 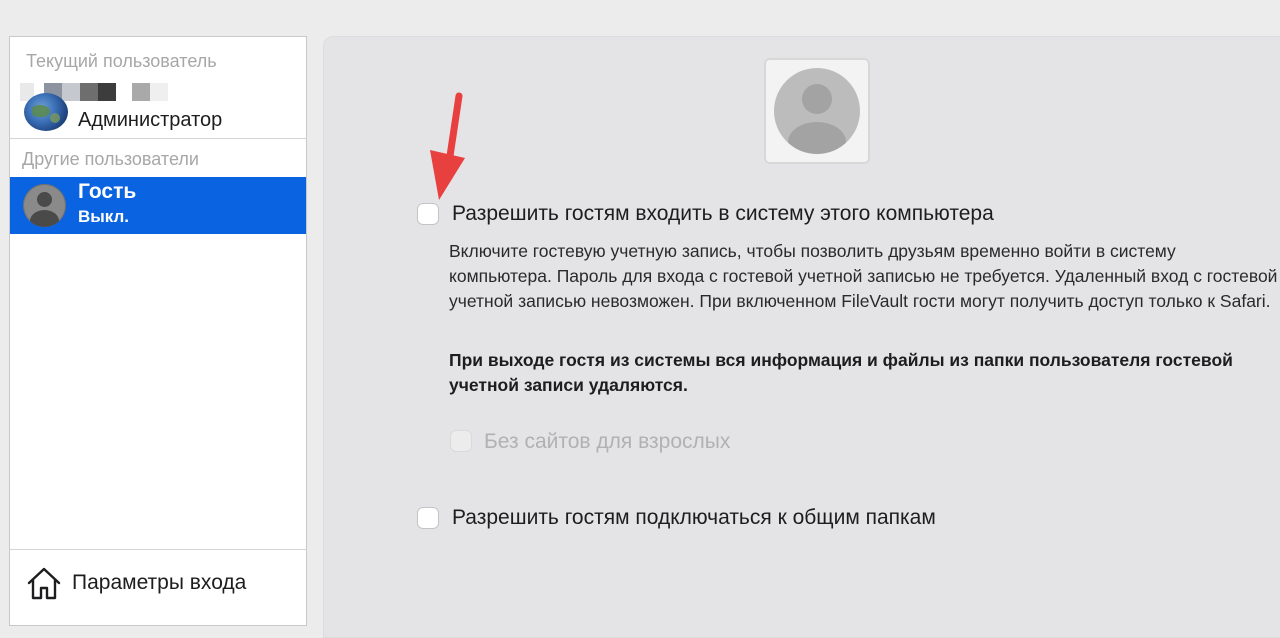 What do you see at coordinates (44, 583) in the screenshot?
I see `house-icon` at bounding box center [44, 583].